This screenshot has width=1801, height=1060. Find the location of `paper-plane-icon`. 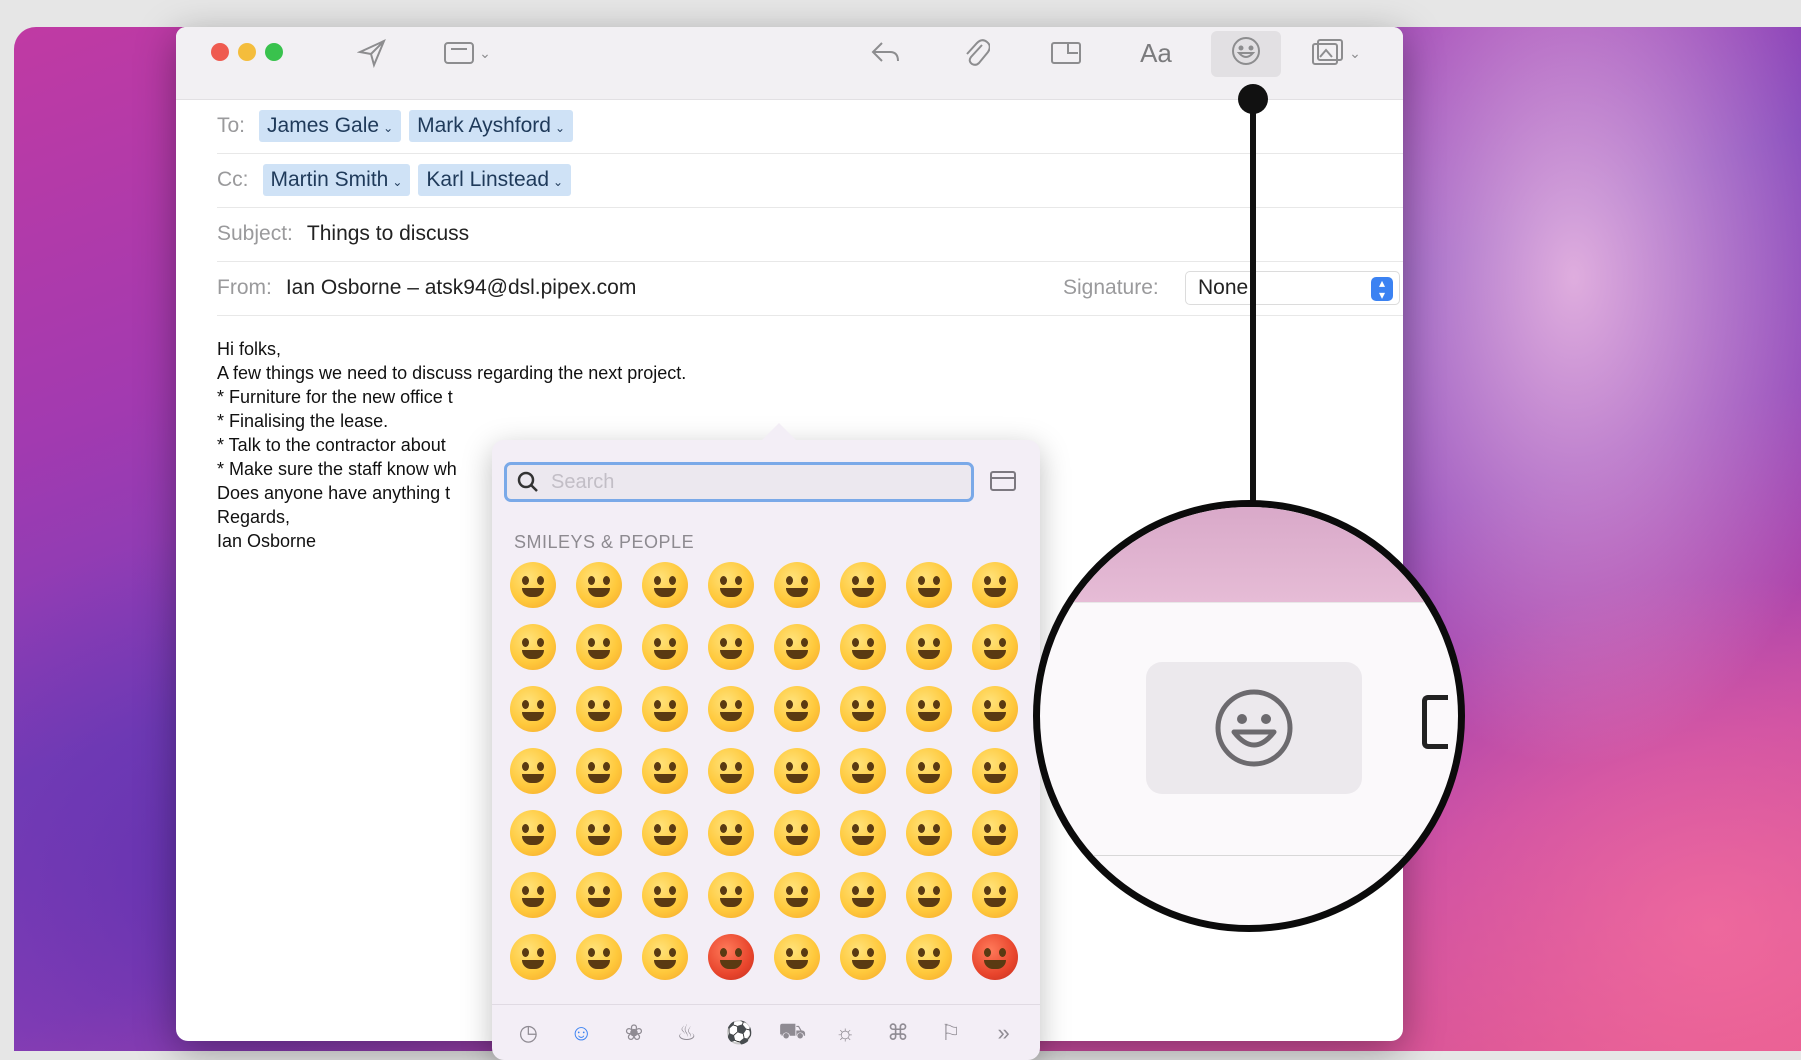

paper-plane-icon is located at coordinates (372, 53).